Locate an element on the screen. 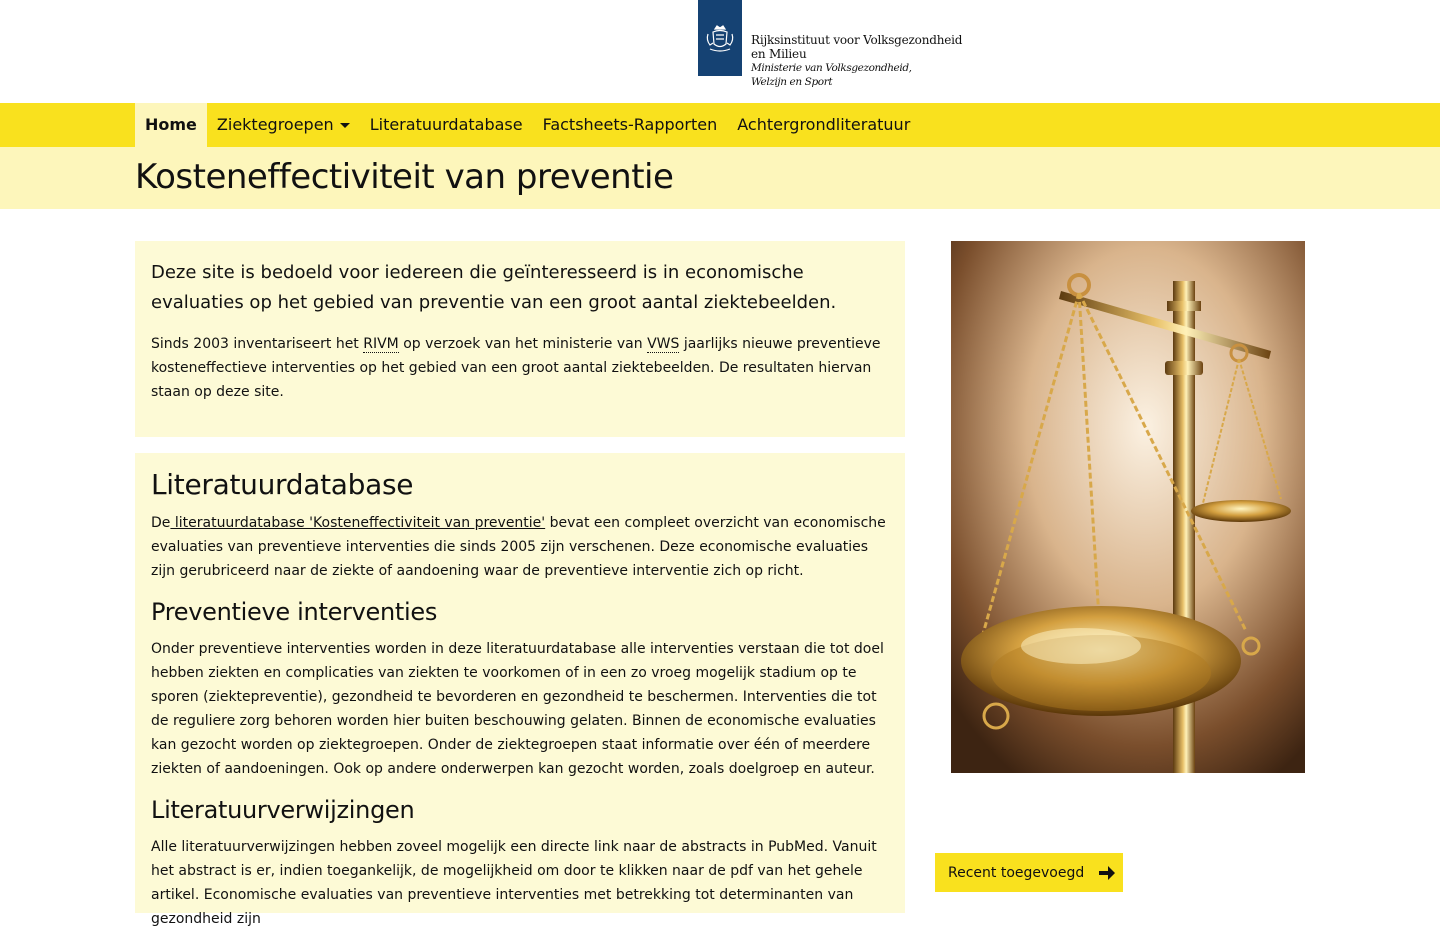  nav-item-label: Factsheets-Rapporten is located at coordinates (630, 124).